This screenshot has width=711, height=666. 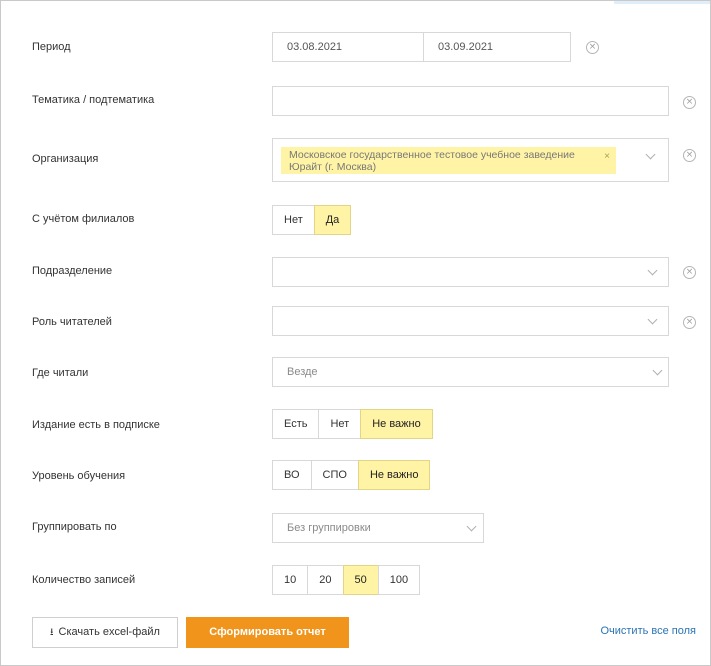 I want to click on department-select, so click(x=470, y=272).